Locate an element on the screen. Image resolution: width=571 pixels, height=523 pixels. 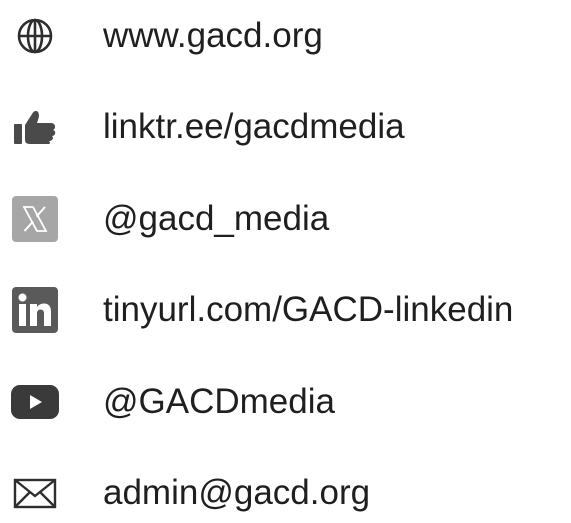
contact-row-youtube: @GACDmedia is located at coordinates (285, 402).